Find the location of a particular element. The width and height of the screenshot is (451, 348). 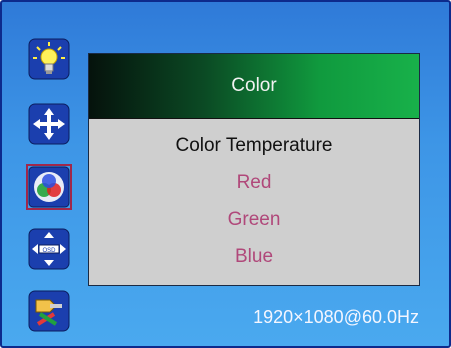

menu-item-green: Green is located at coordinates (254, 219).